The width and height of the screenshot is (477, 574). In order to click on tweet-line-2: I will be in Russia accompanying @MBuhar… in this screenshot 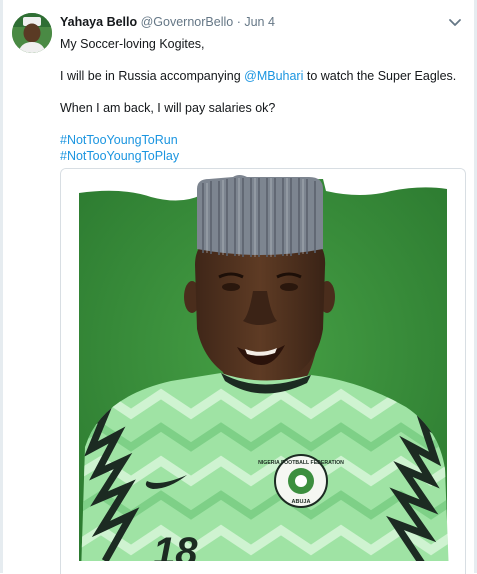, I will do `click(260, 76)`.